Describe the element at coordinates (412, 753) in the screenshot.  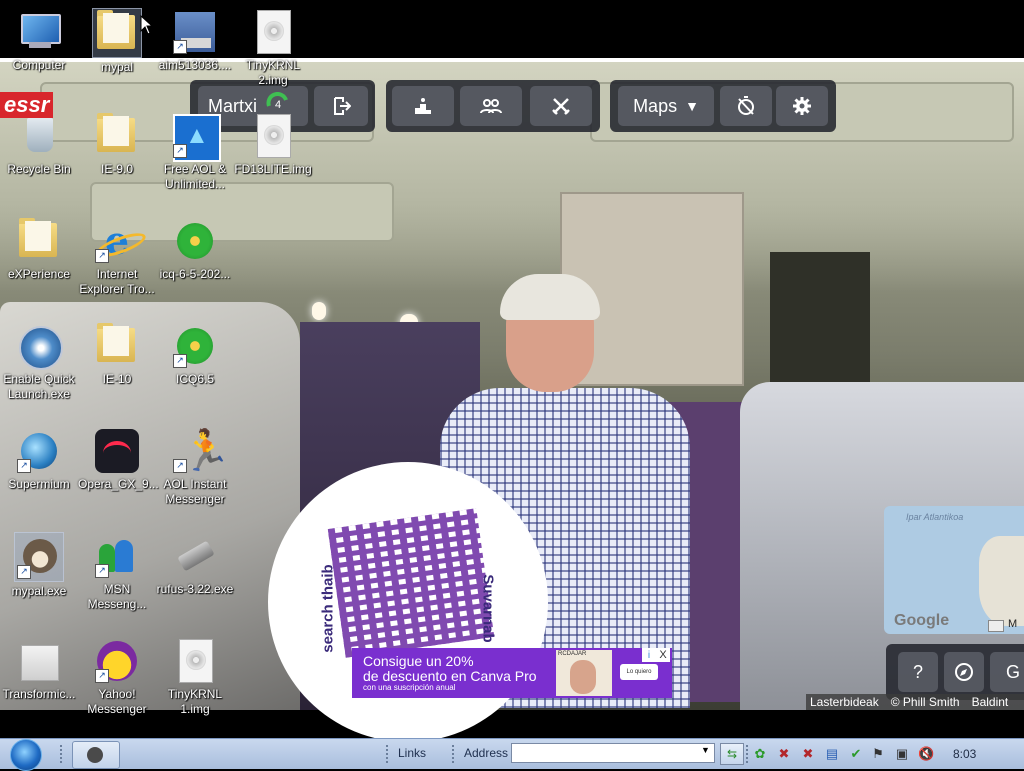
I see `links-toolbar: Links` at that location.